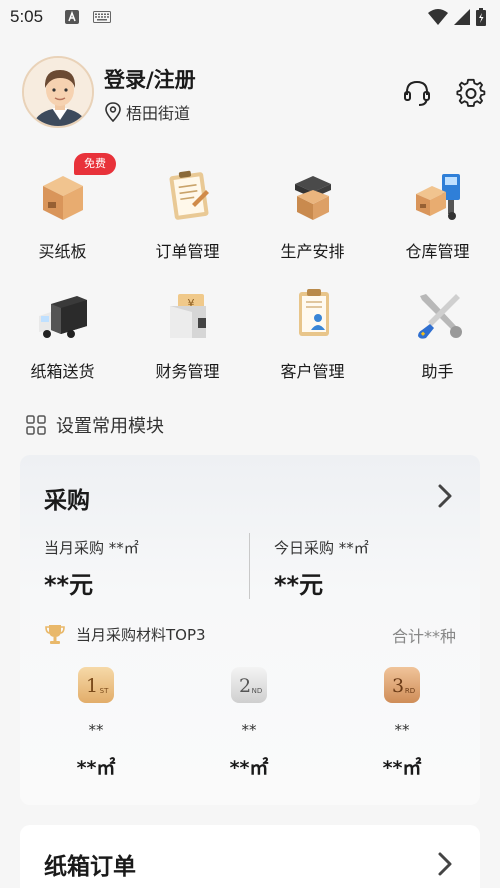  Describe the element at coordinates (188, 316) in the screenshot. I see `finance-wallet-icon: ¥` at that location.